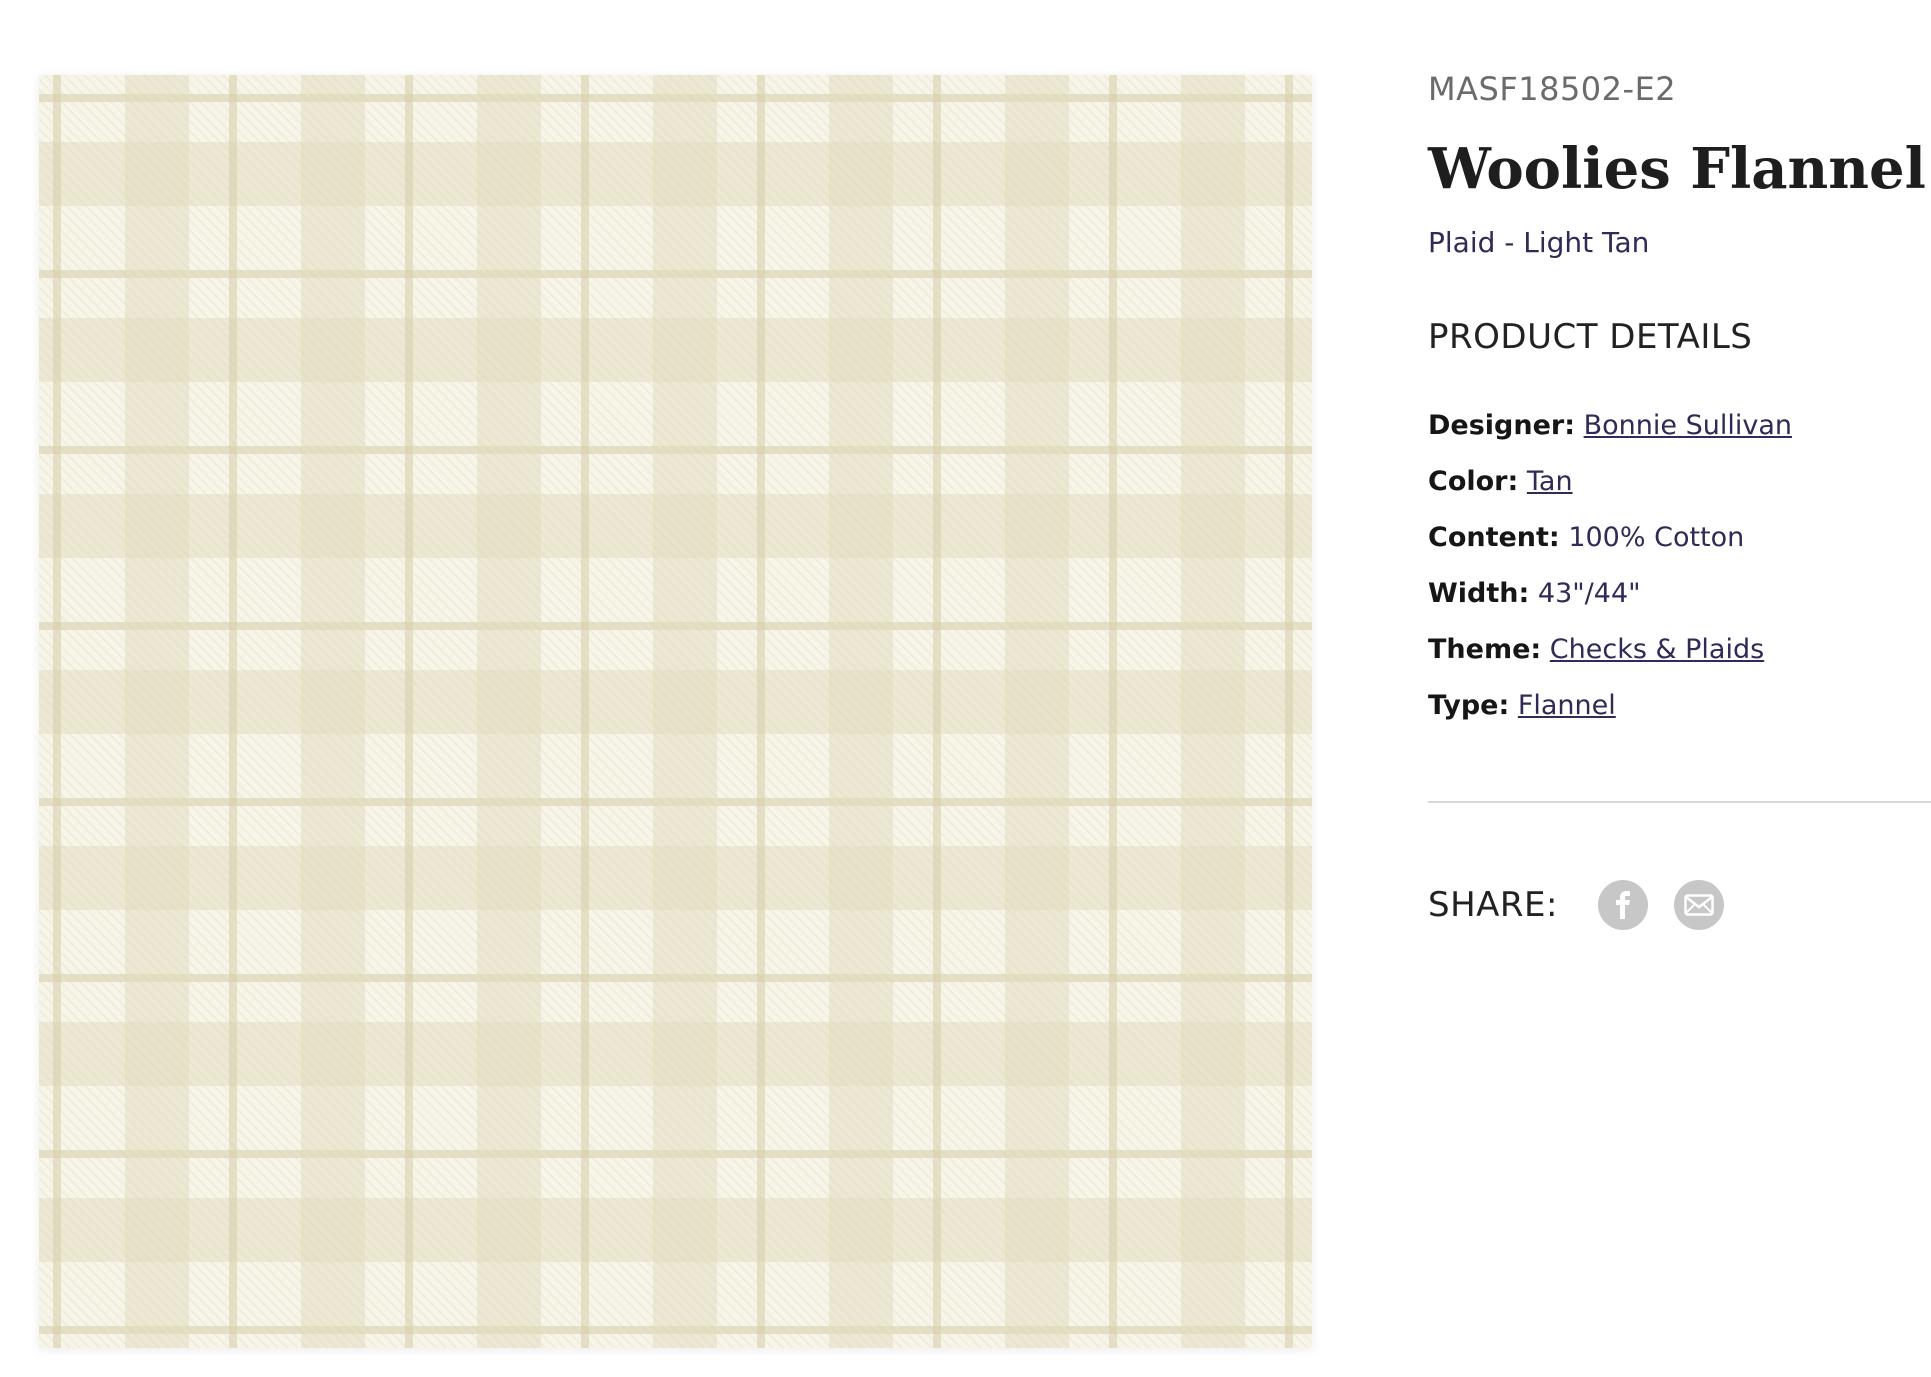 Image resolution: width=1931 pixels, height=1377 pixels. What do you see at coordinates (1485, 649) in the screenshot?
I see `detail-label: Theme:` at bounding box center [1485, 649].